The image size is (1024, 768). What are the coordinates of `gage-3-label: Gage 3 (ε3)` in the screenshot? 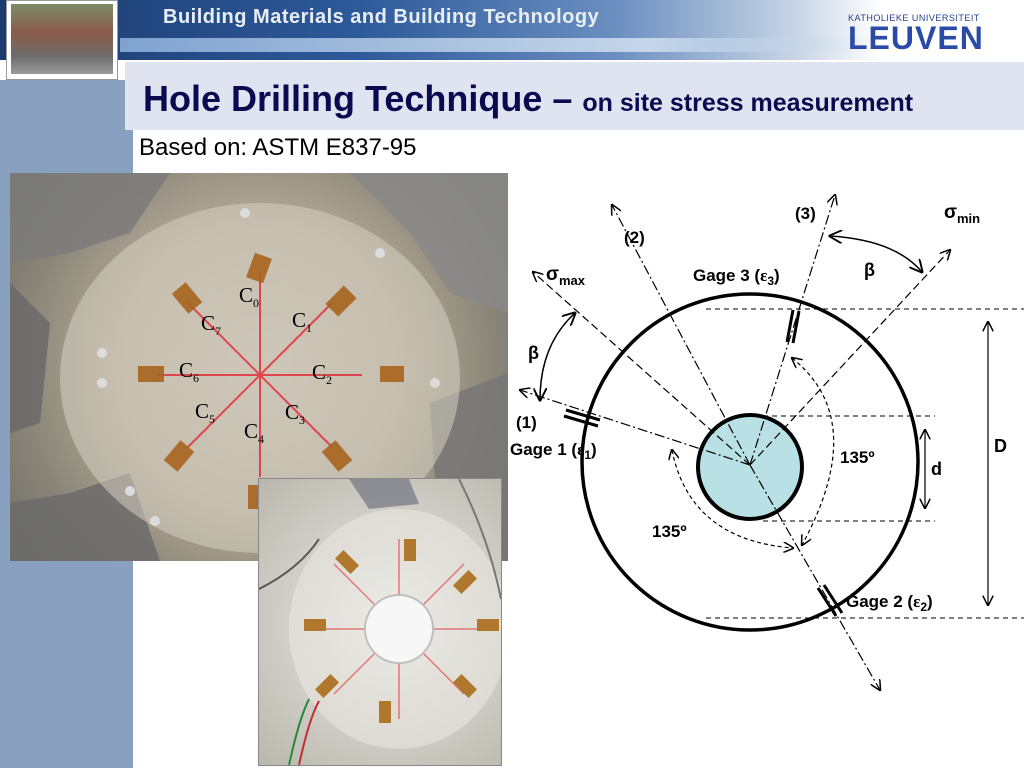 It's located at (736, 277).